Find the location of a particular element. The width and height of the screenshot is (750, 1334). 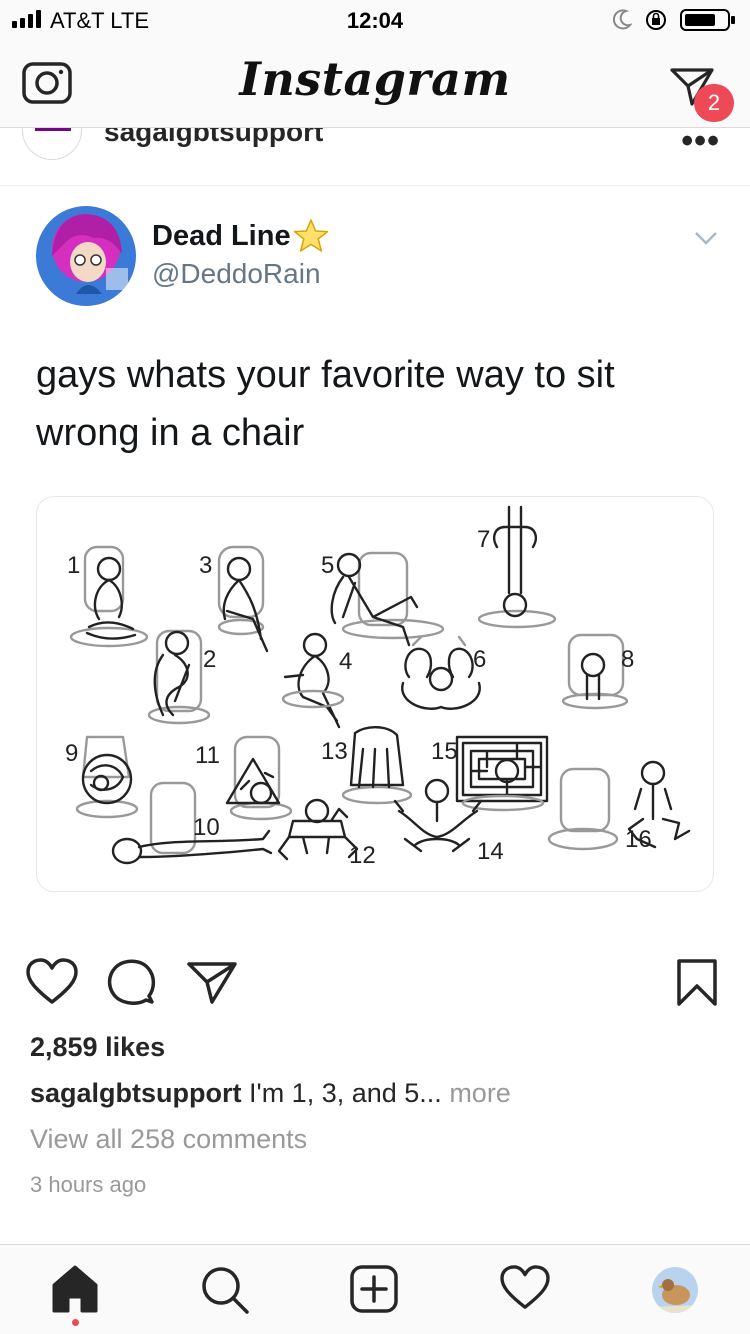

app-title: Instagram is located at coordinates (375, 79).